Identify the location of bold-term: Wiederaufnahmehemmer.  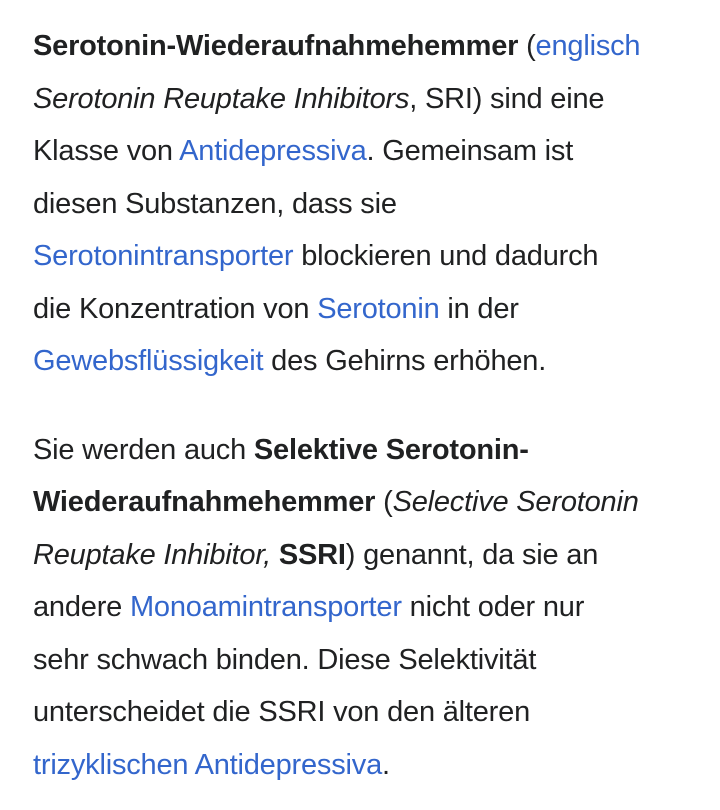
(204, 502).